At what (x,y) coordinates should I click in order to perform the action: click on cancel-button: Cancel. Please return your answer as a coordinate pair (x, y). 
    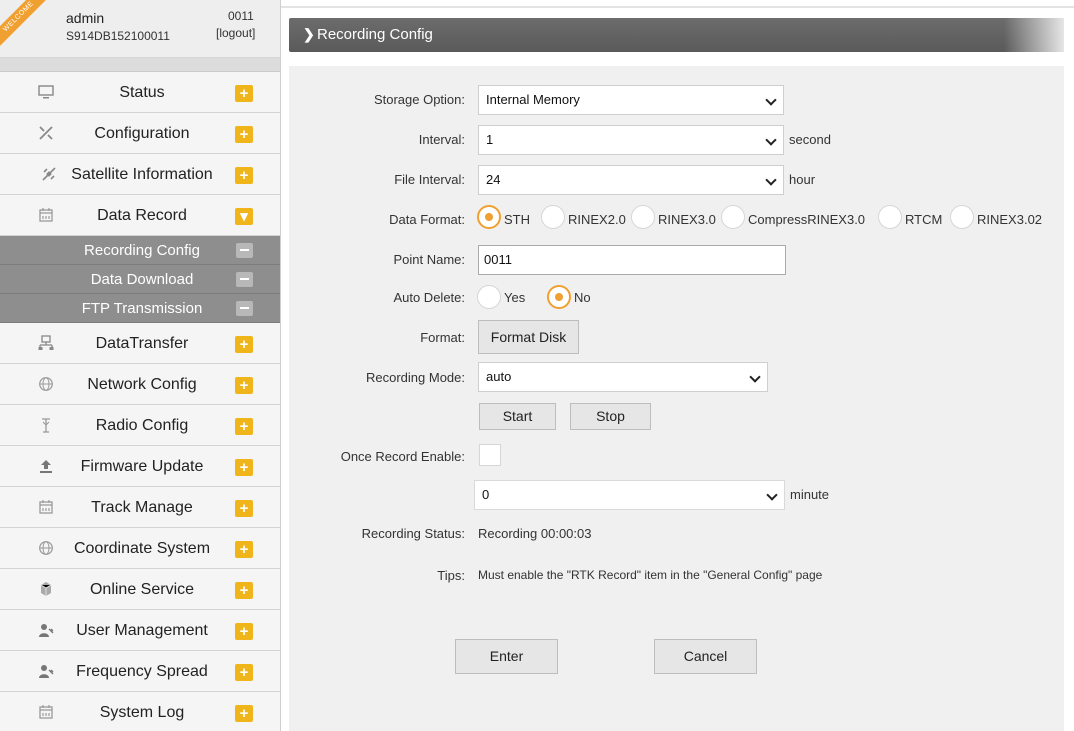
    Looking at the image, I should click on (705, 656).